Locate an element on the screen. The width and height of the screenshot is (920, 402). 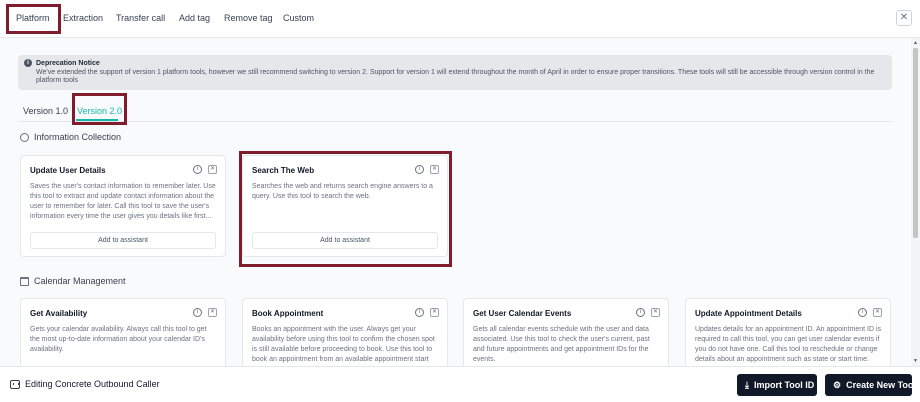
section-information-collection: Information Collection is located at coordinates (70, 137).